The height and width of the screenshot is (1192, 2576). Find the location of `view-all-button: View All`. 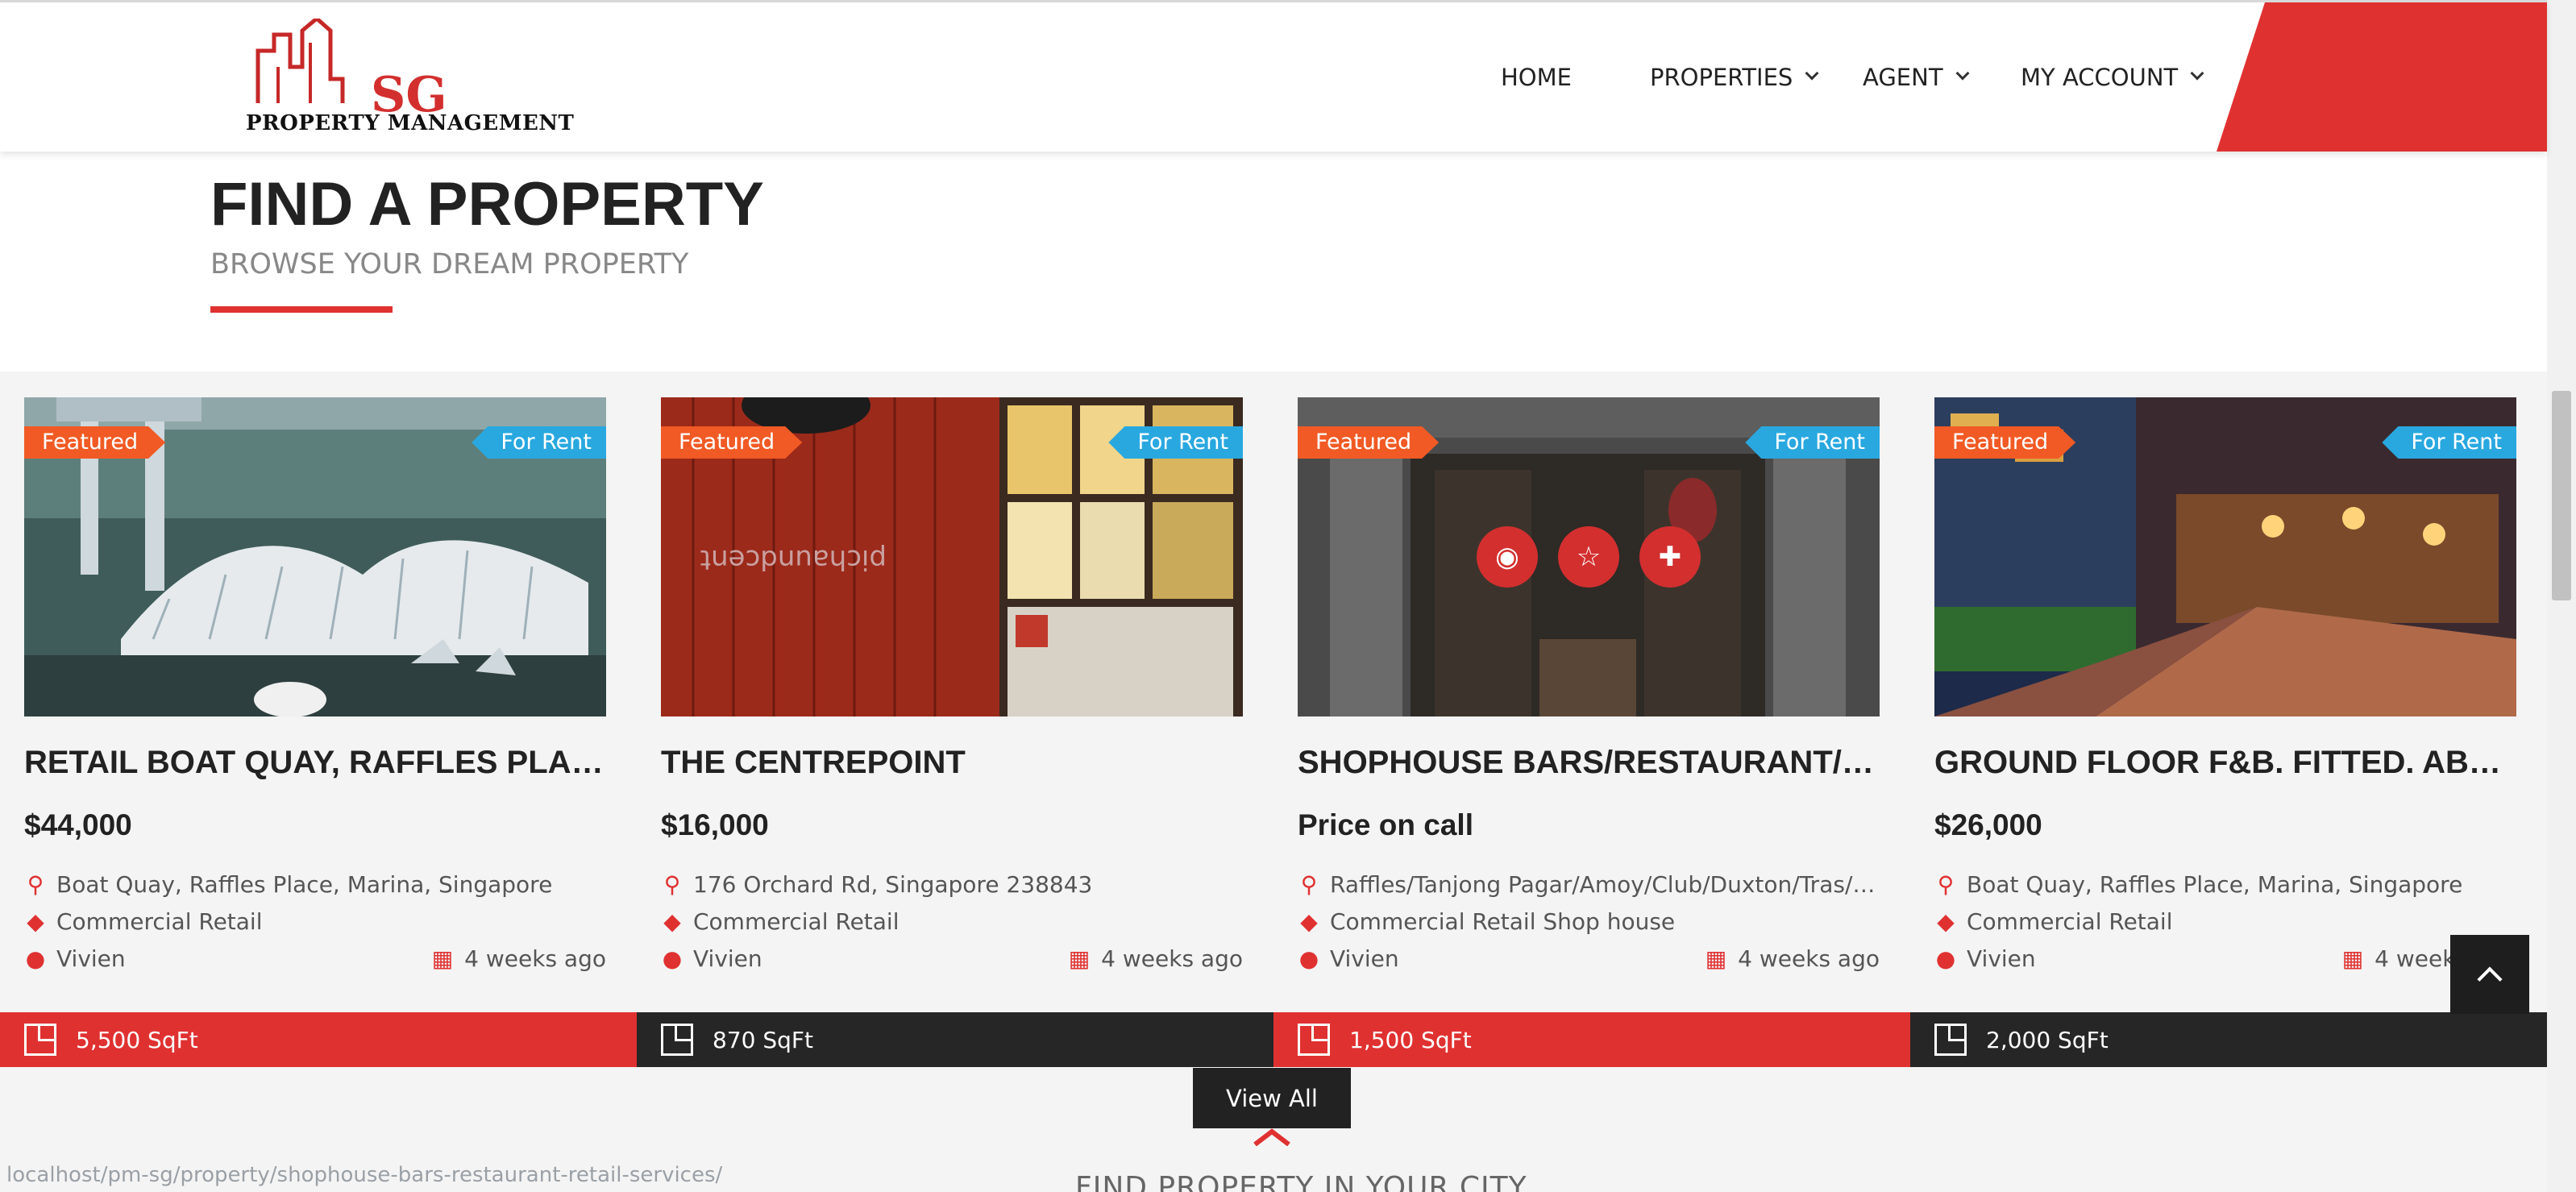

view-all-button: View All is located at coordinates (1272, 1098).